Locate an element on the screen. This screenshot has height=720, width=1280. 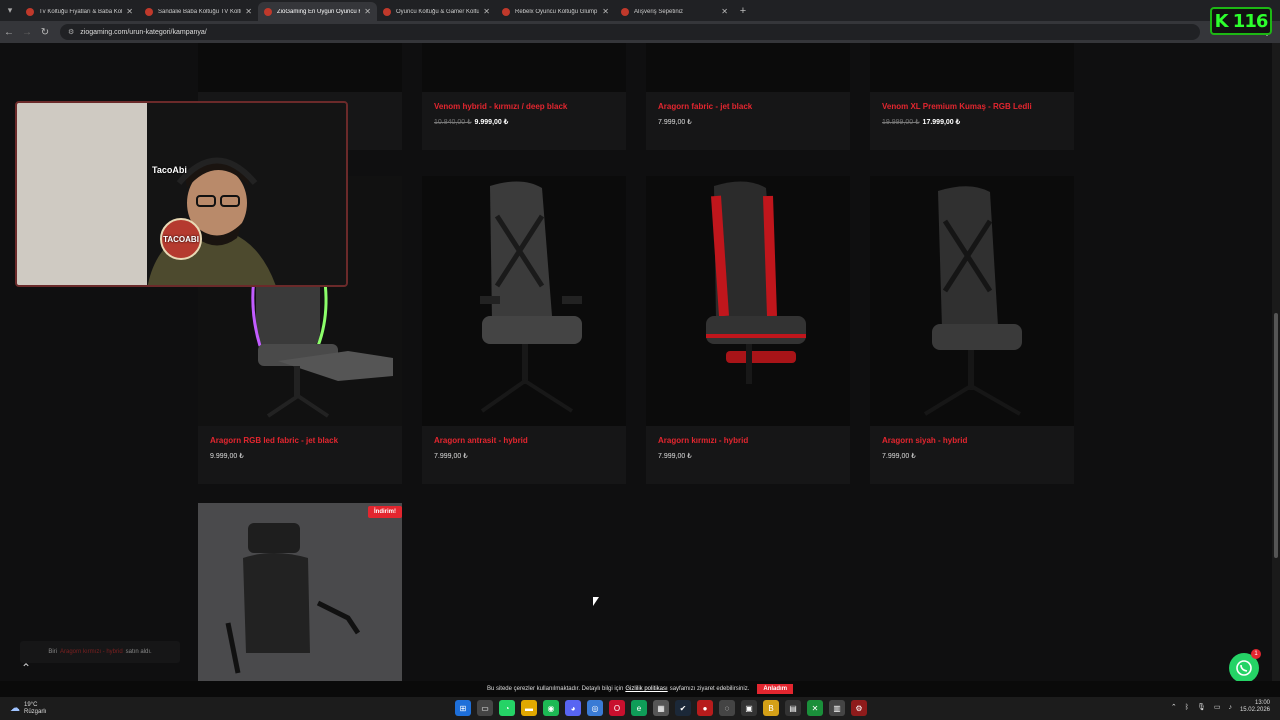
edge-icon: e is located at coordinates (639, 708).